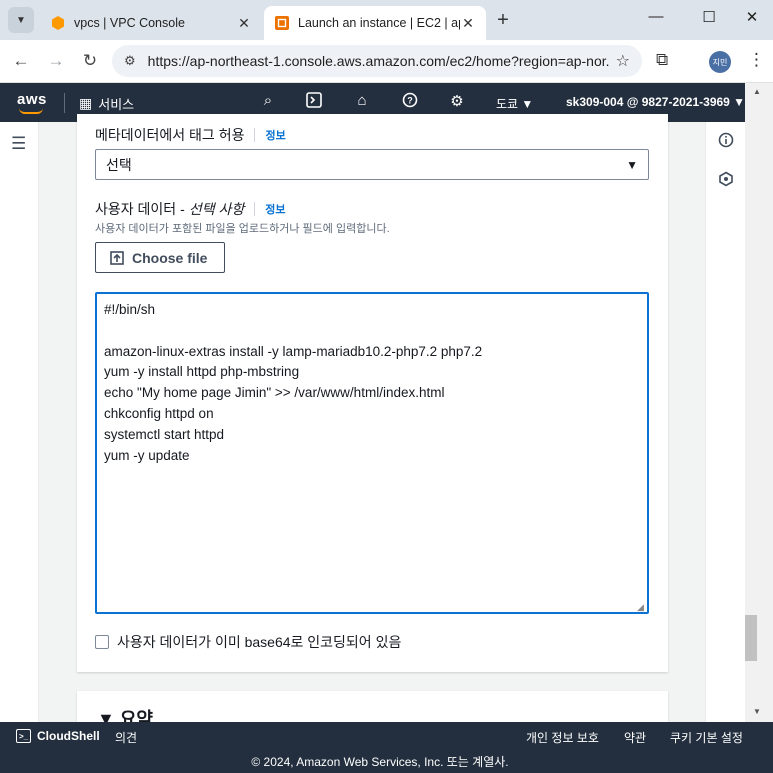 The height and width of the screenshot is (773, 773). I want to click on ec2-favicon-icon, so click(282, 23).